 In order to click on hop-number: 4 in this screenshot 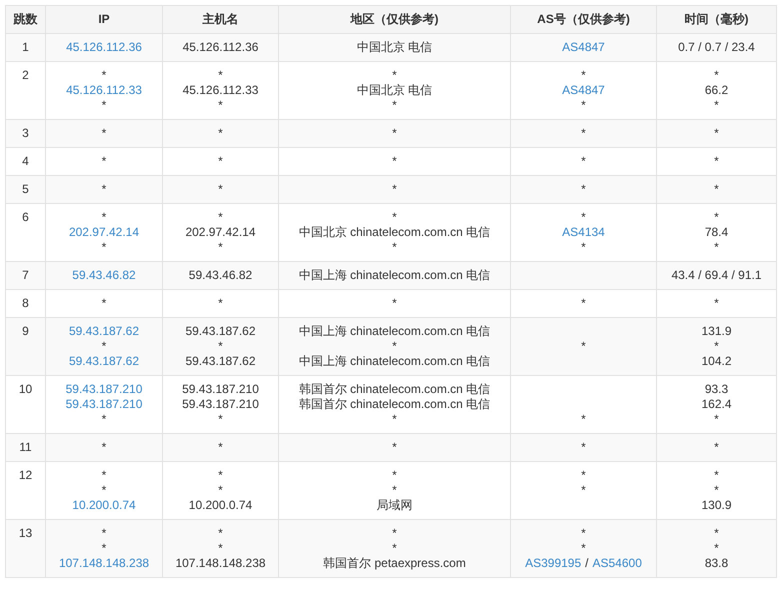, I will do `click(25, 161)`.